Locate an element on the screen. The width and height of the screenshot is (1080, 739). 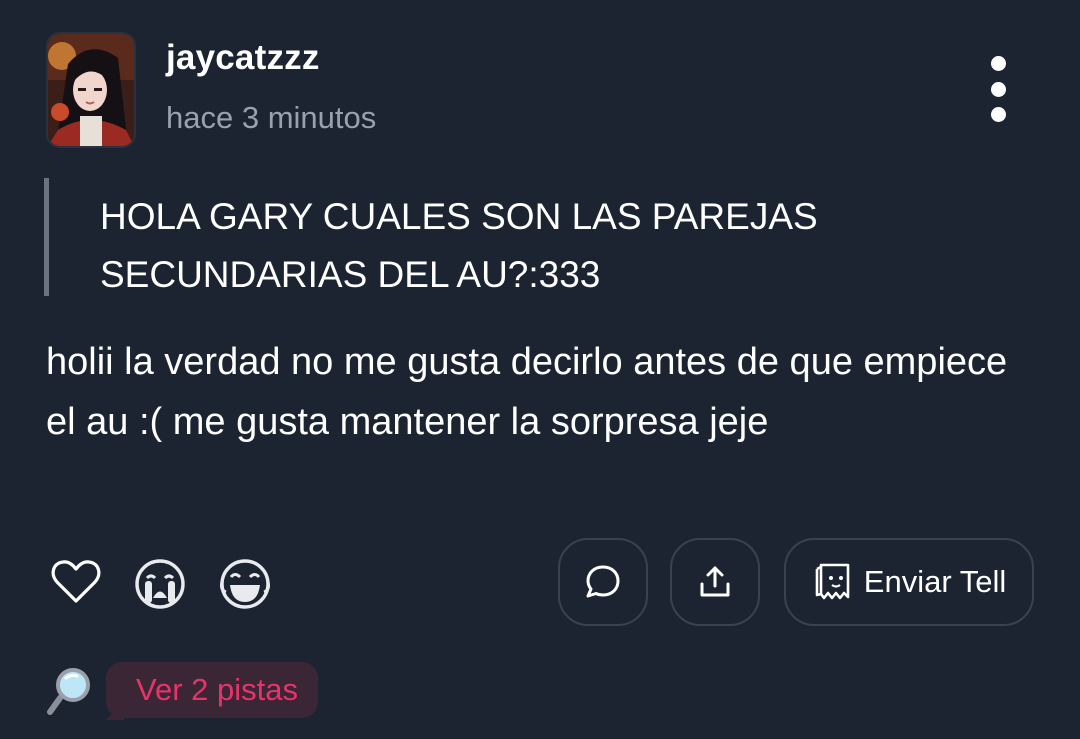
comment-button is located at coordinates (603, 582).